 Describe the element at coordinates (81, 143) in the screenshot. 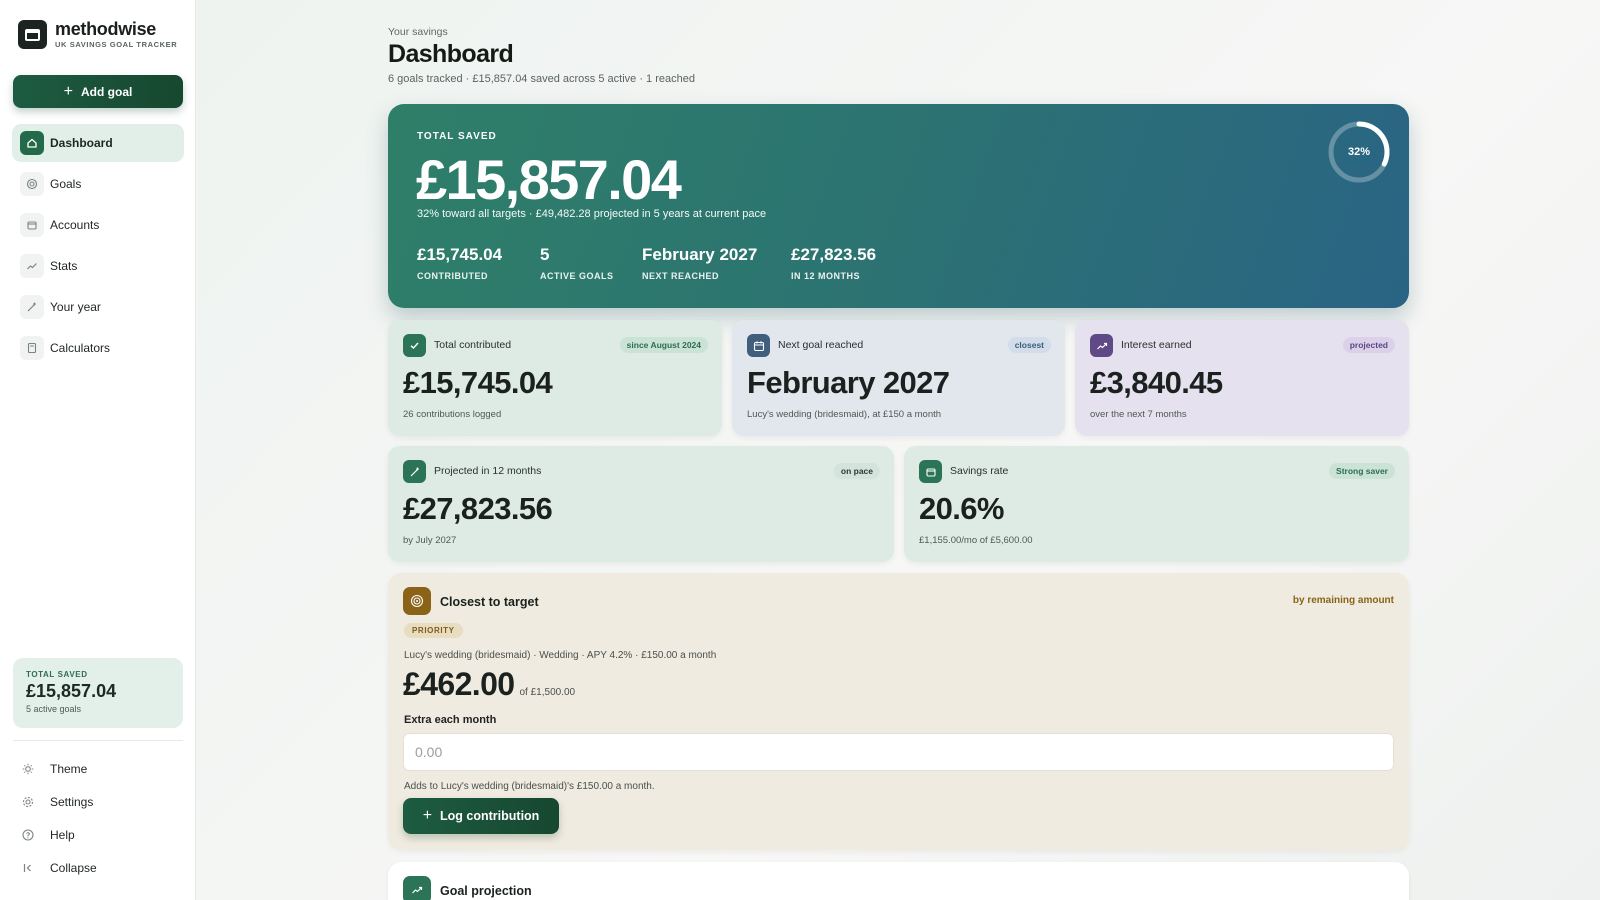

I see `sidebar-item-label: Dashboard` at that location.